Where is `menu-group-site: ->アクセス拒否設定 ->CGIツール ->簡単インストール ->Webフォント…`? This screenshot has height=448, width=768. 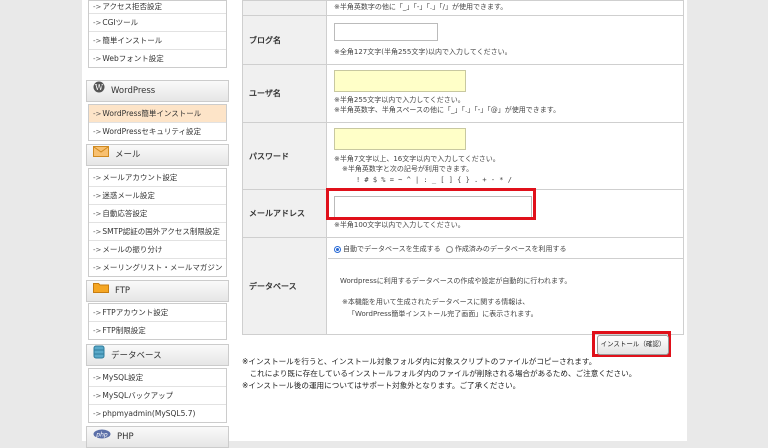 menu-group-site: ->アクセス拒否設定 ->CGIツール ->簡単インストール ->Webフォント… is located at coordinates (157, 34).